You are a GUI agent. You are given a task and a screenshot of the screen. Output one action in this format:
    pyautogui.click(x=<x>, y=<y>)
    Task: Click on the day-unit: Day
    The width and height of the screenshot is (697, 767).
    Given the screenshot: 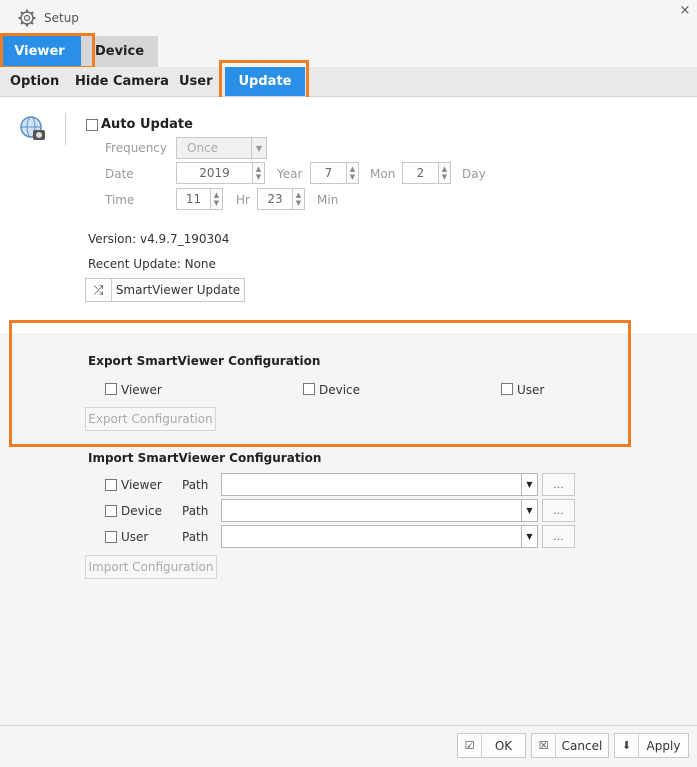 What is the action you would take?
    pyautogui.click(x=474, y=174)
    